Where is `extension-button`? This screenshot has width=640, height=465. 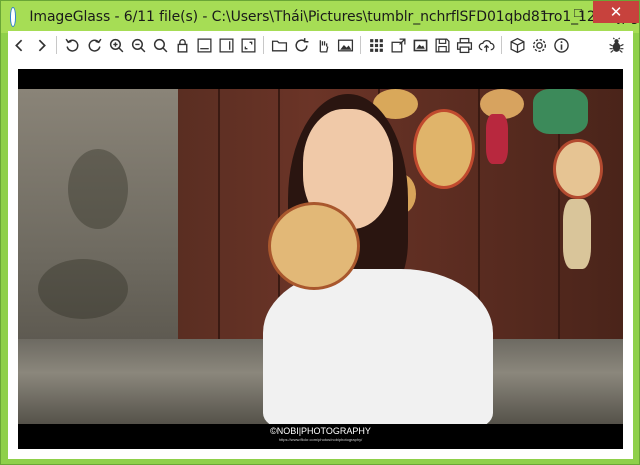 extension-button is located at coordinates (517, 45).